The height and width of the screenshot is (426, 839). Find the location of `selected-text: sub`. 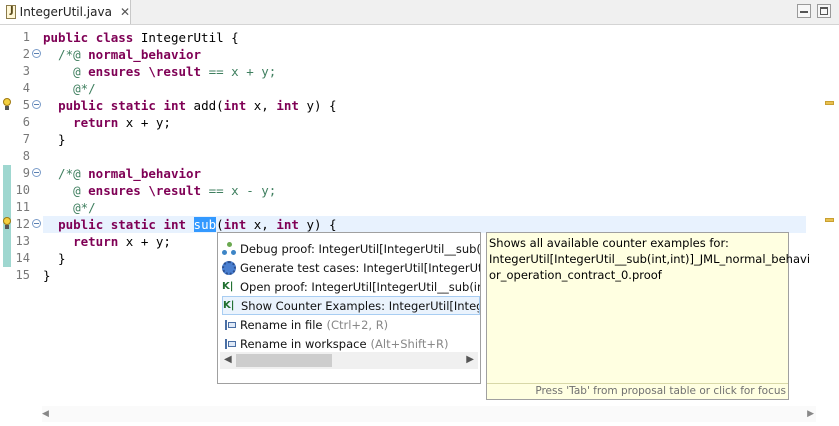

selected-text: sub is located at coordinates (205, 224).